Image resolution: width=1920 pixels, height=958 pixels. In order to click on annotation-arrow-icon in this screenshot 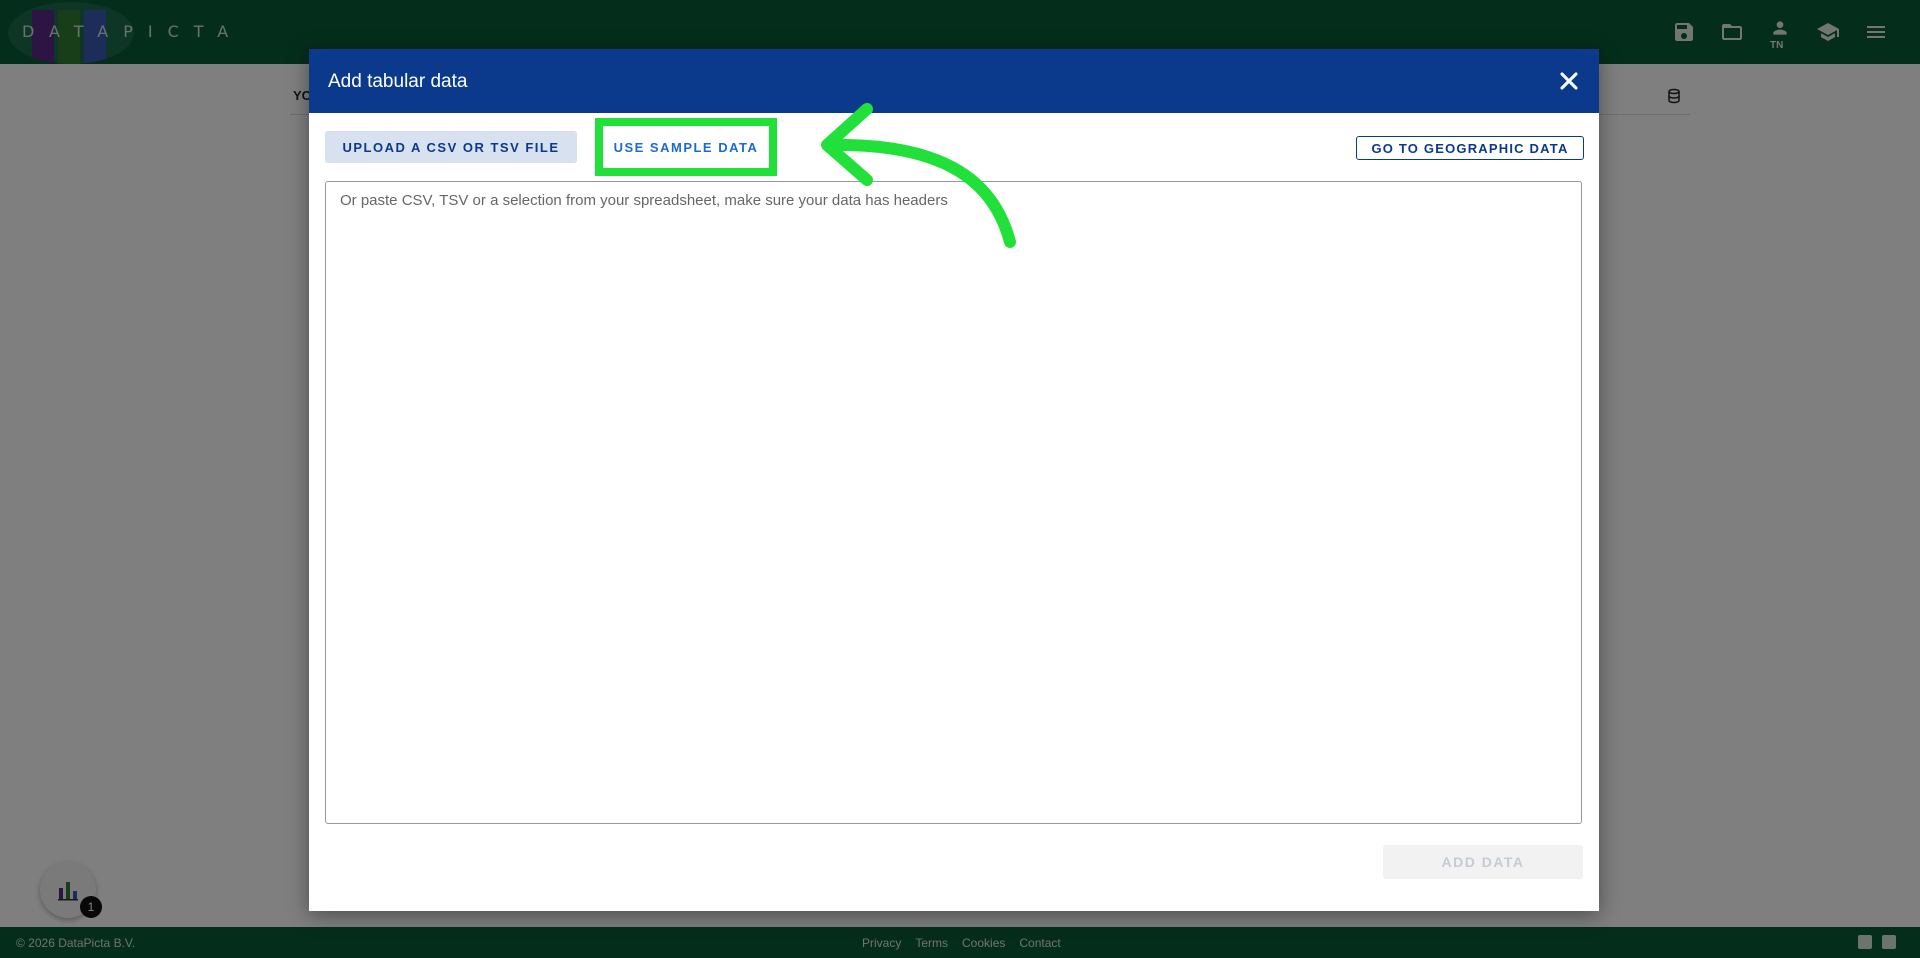, I will do `click(918, 175)`.